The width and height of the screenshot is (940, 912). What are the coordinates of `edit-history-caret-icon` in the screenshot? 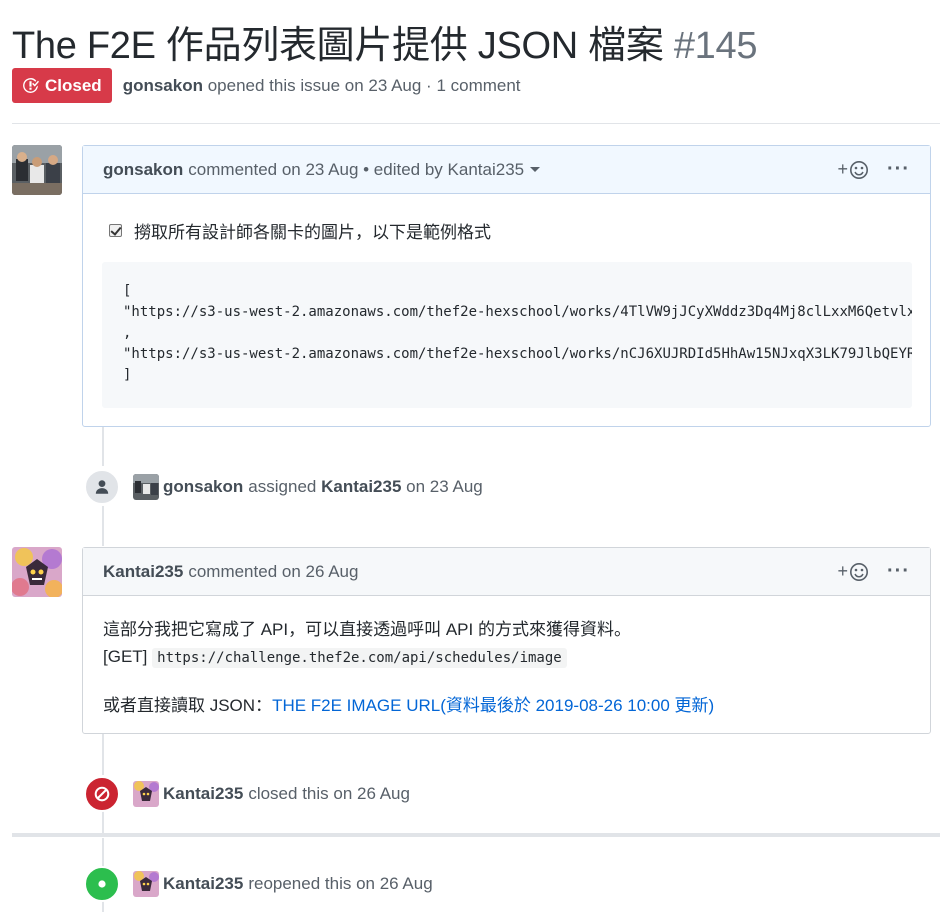 It's located at (535, 169).